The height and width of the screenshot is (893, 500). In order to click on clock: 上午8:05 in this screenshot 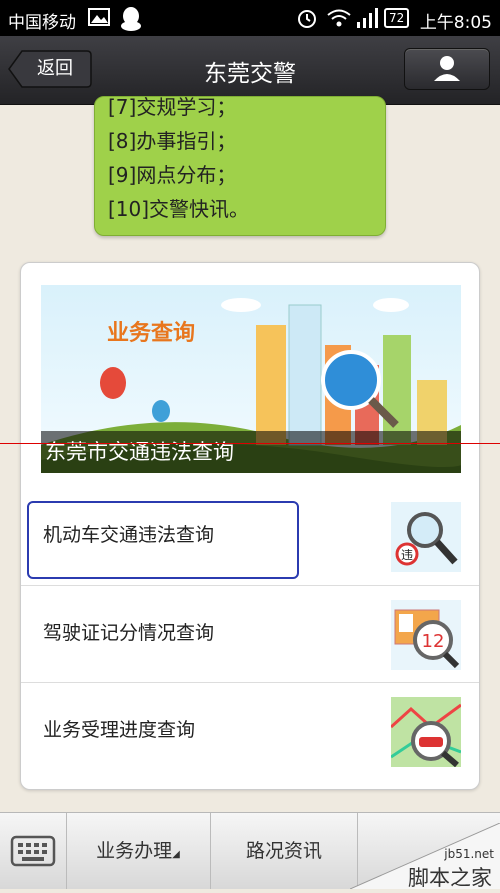, I will do `click(455, 23)`.